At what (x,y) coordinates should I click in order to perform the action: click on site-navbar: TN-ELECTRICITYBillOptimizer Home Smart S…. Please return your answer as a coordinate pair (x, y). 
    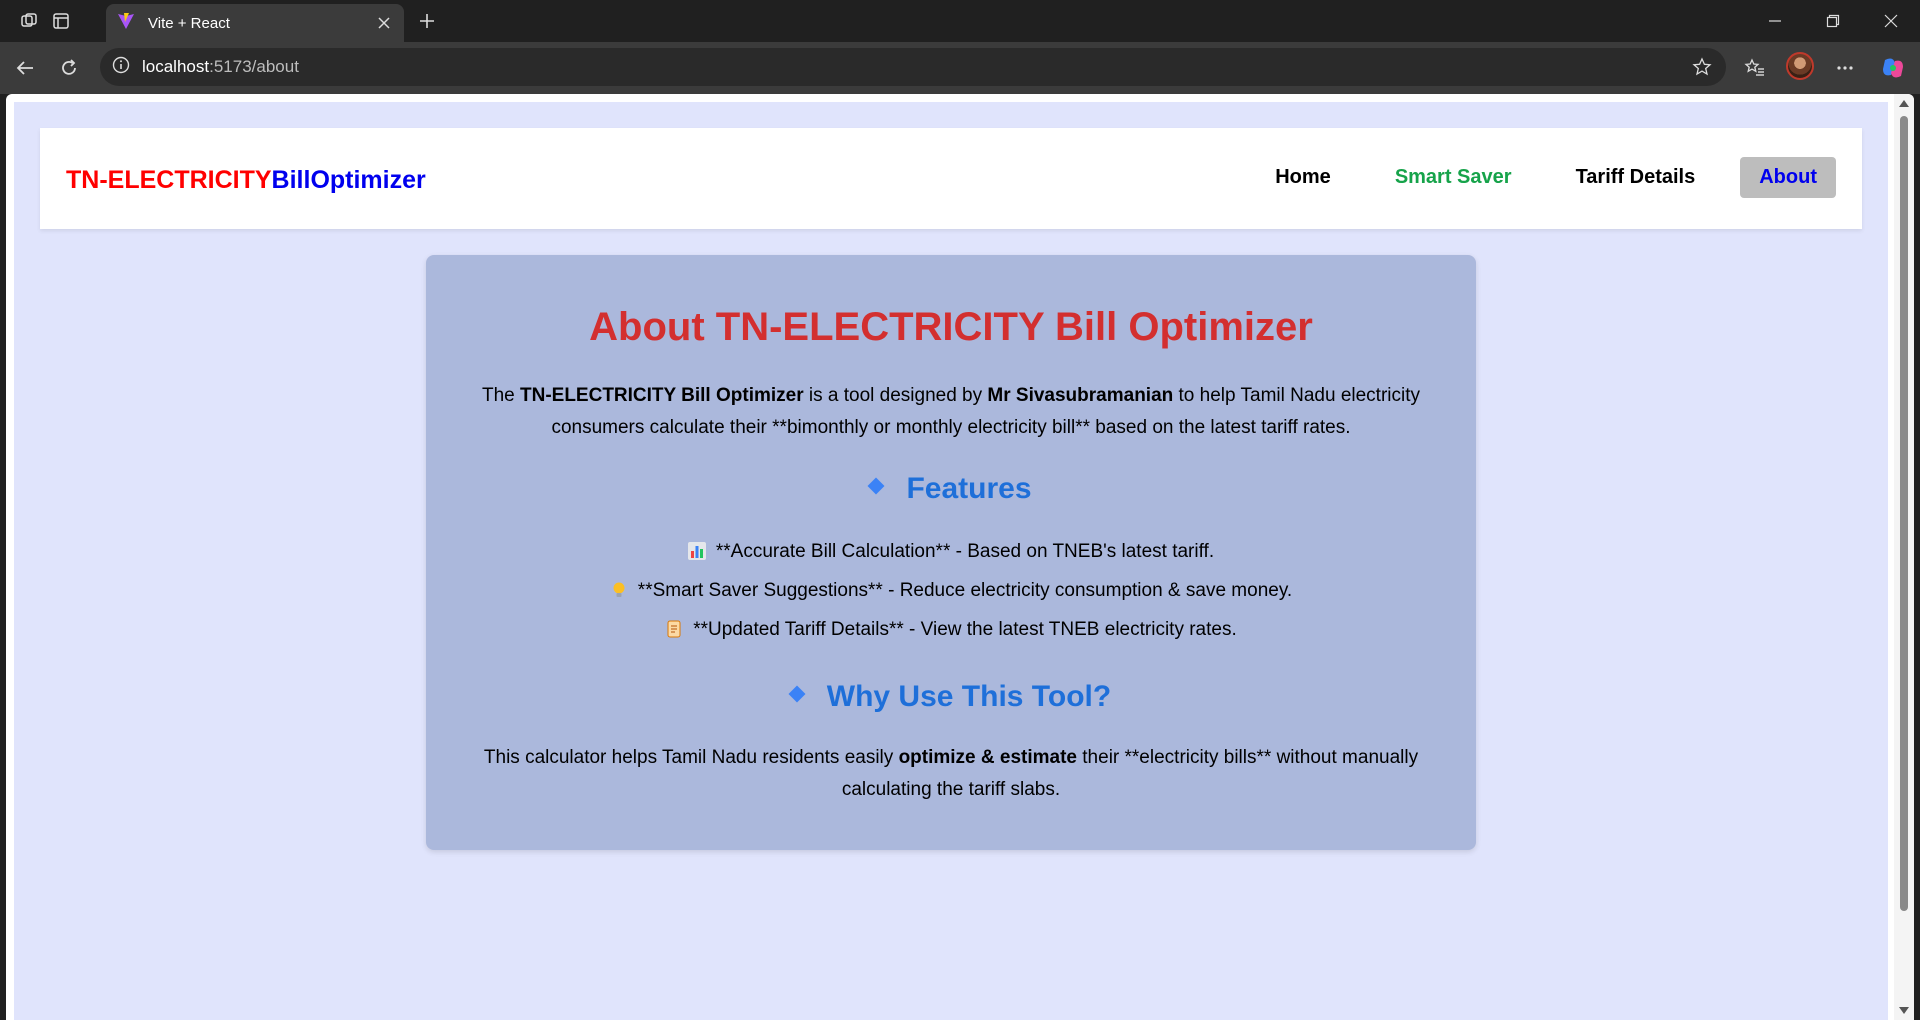
    Looking at the image, I should click on (951, 178).